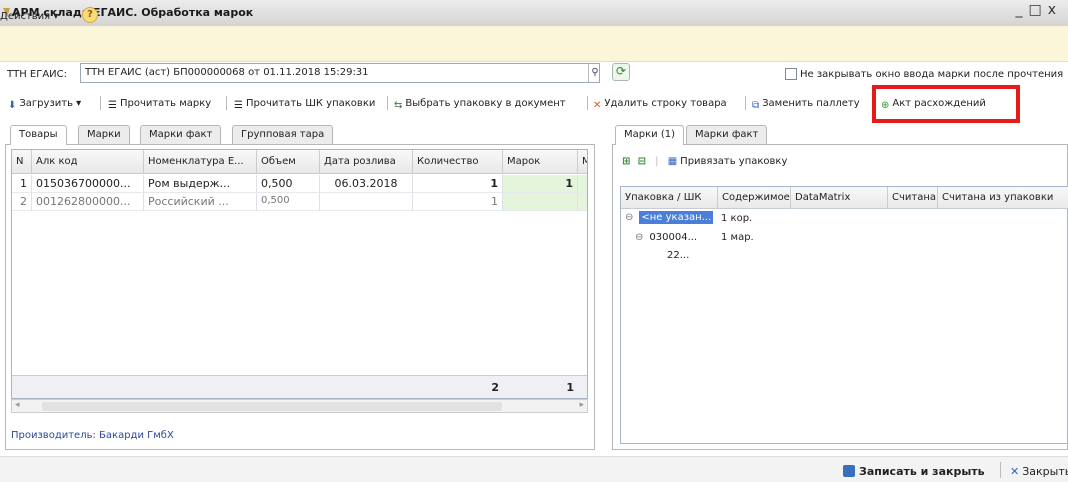 Image resolution: width=1068 pixels, height=482 pixels. What do you see at coordinates (1000, 470) in the screenshot?
I see `bottom-separator` at bounding box center [1000, 470].